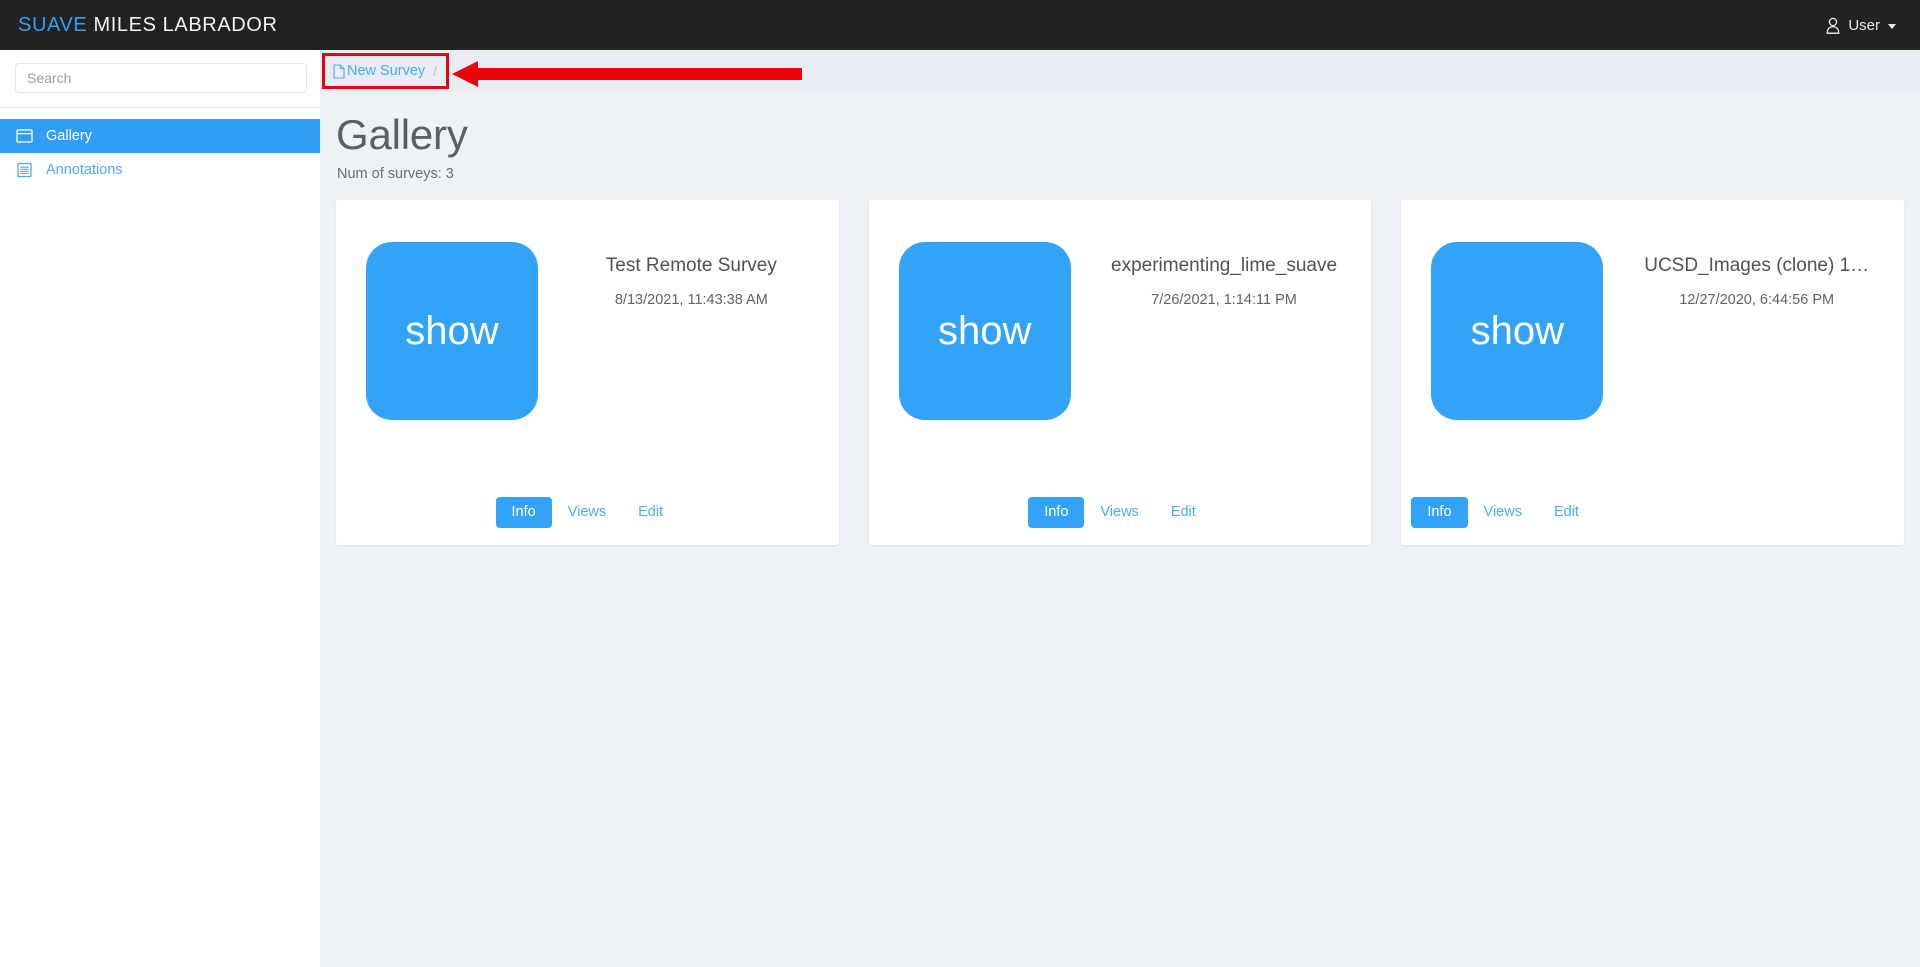 The image size is (1920, 967). I want to click on search-container, so click(160, 78).